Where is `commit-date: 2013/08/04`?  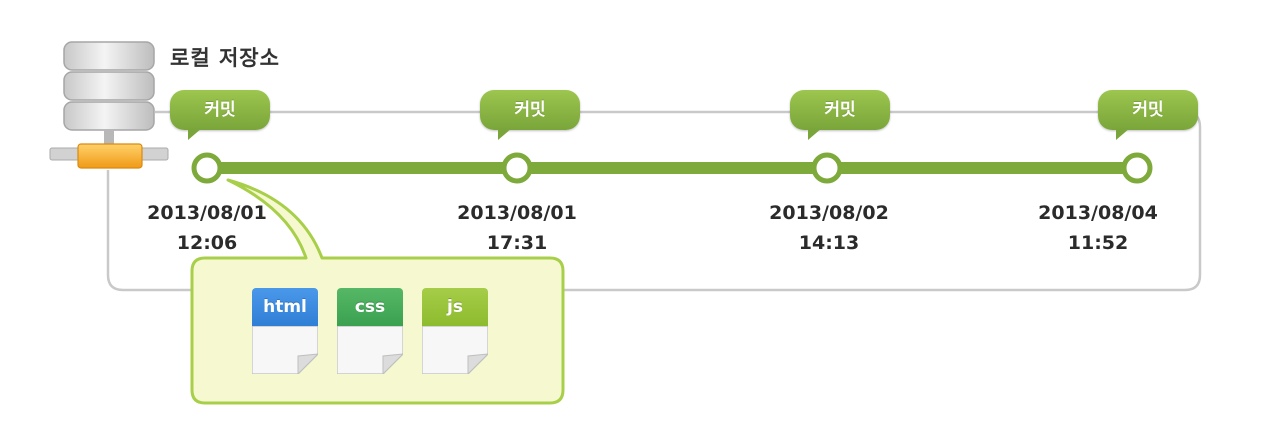
commit-date: 2013/08/04 is located at coordinates (1098, 213).